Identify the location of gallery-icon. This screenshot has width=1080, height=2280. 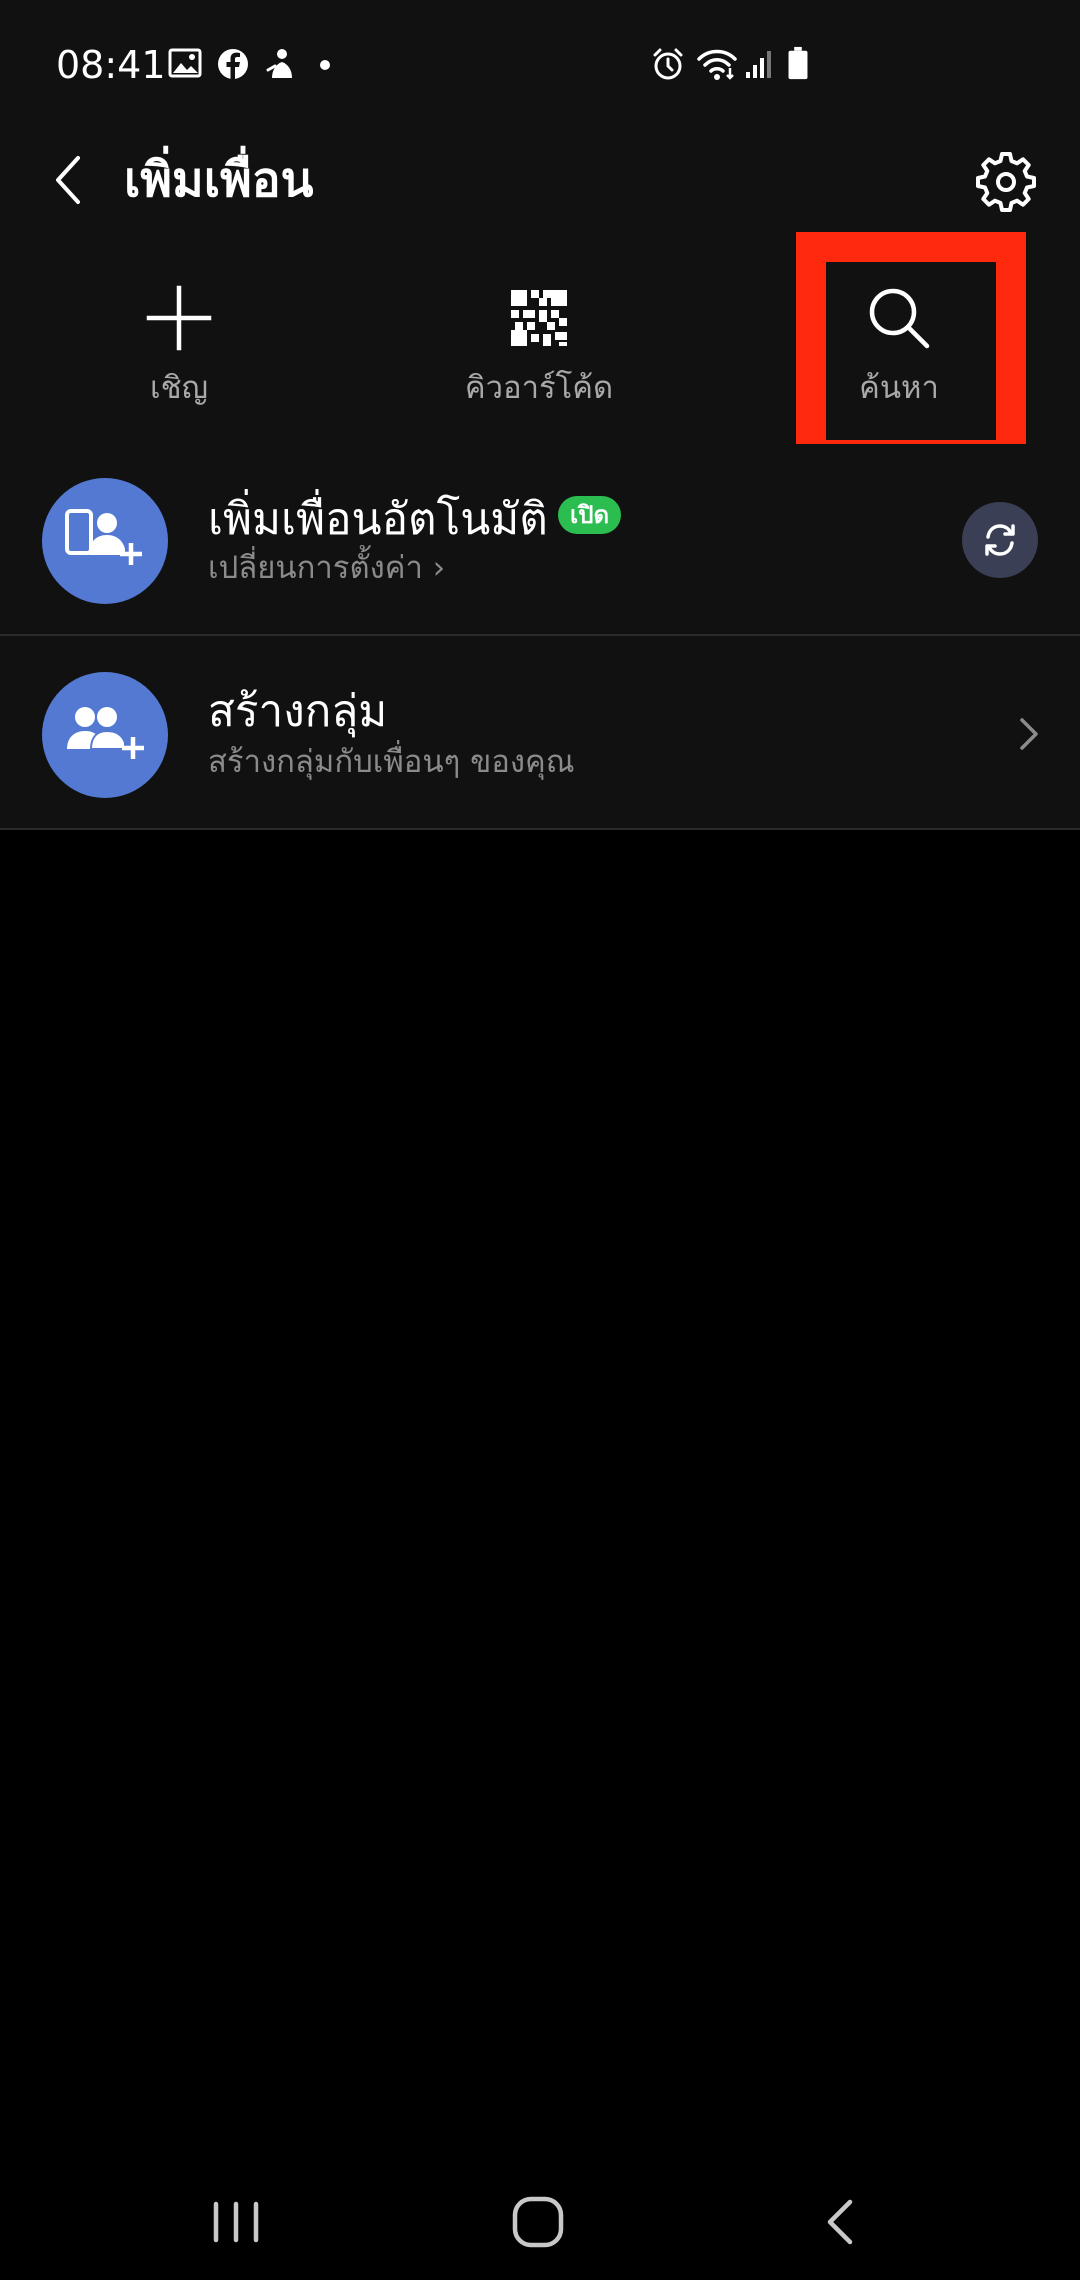
(185, 63).